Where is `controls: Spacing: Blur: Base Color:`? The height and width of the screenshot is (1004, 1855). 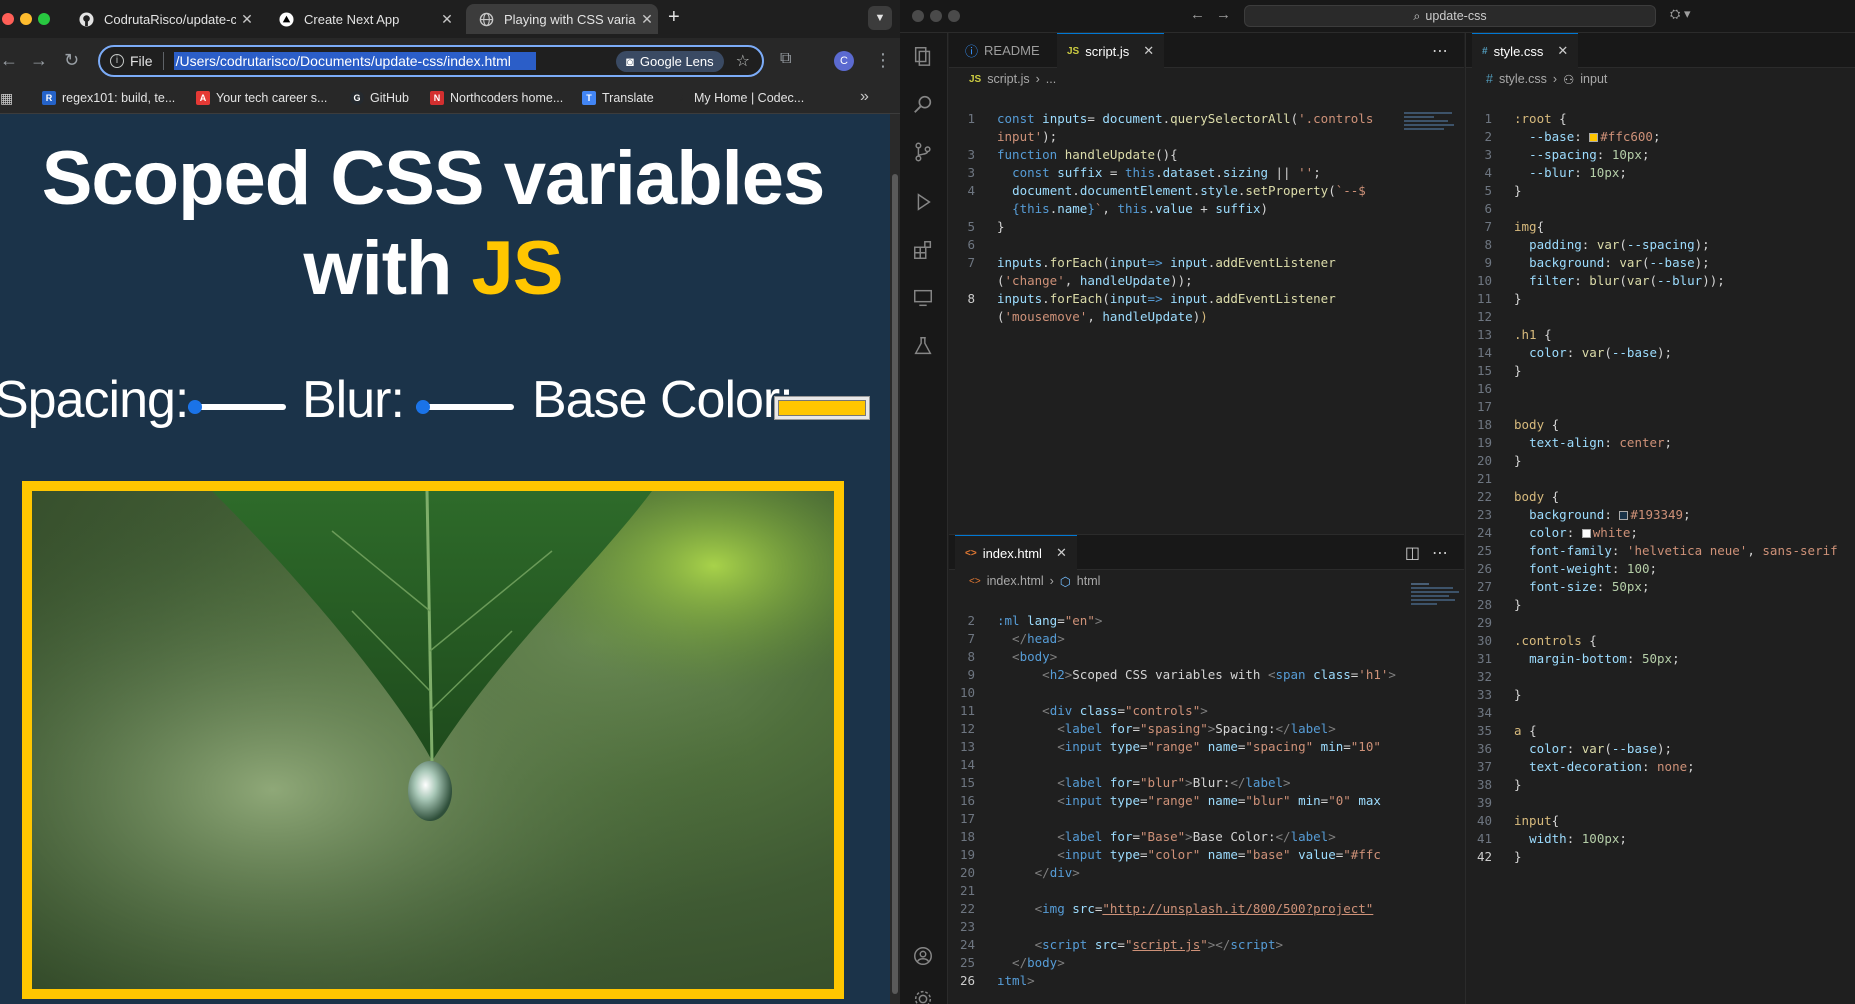
controls: Spacing: Blur: Base Color: is located at coordinates (437, 405).